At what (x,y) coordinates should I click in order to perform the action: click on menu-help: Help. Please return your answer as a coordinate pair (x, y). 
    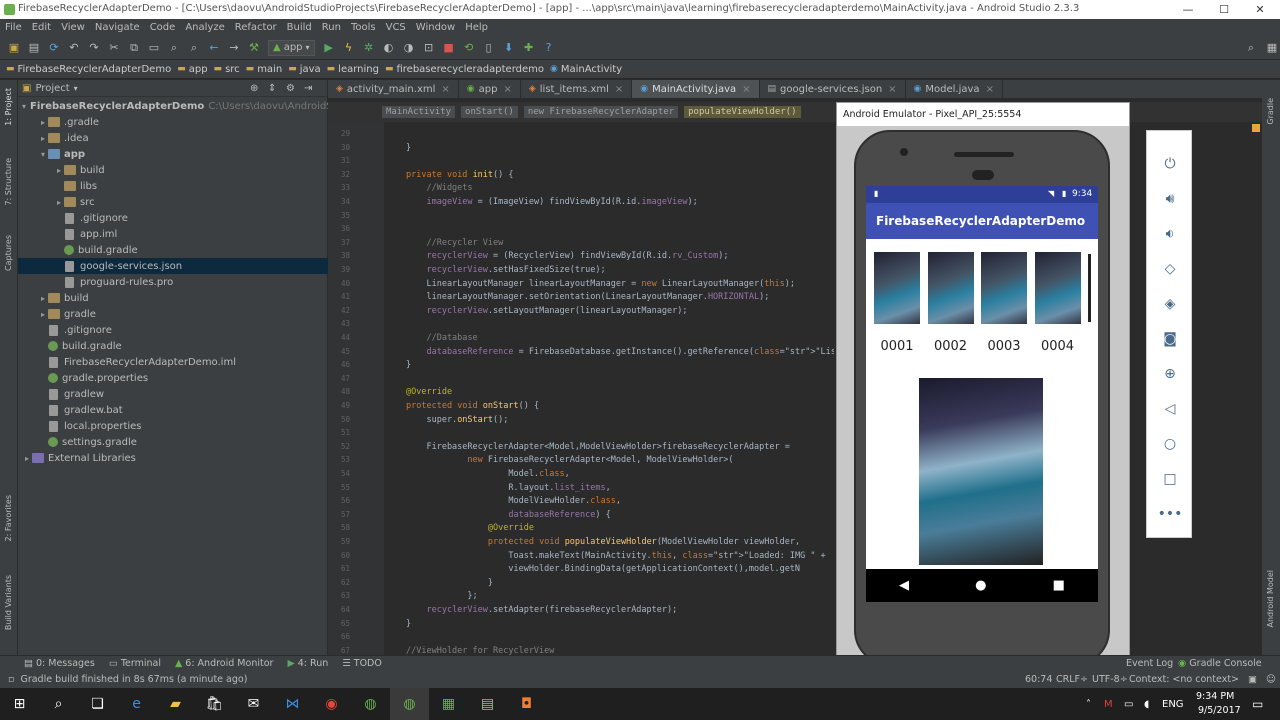
    Looking at the image, I should click on (476, 27).